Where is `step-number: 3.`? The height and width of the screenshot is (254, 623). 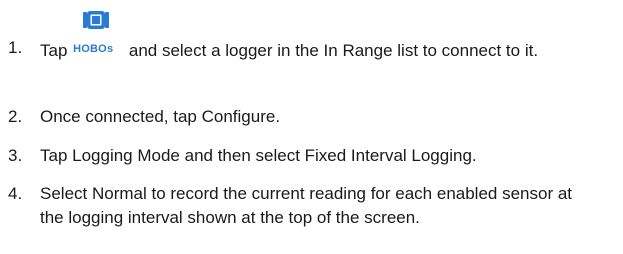 step-number: 3. is located at coordinates (15, 155).